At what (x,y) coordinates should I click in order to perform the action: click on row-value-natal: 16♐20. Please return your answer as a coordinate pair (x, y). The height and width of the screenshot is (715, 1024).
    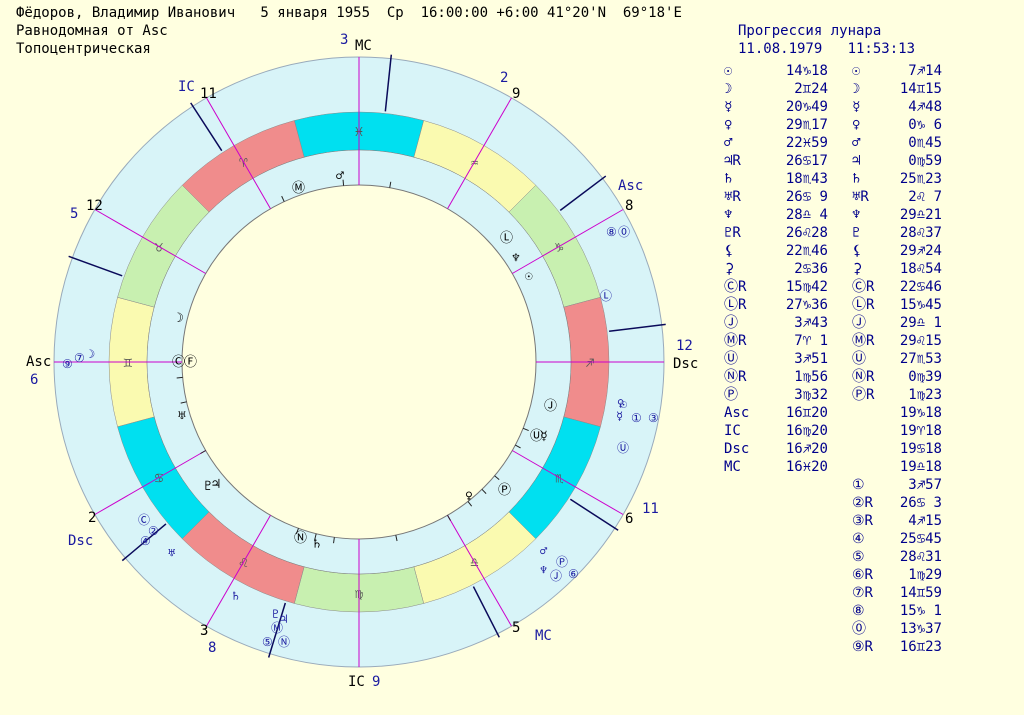
    Looking at the image, I should click on (806, 449).